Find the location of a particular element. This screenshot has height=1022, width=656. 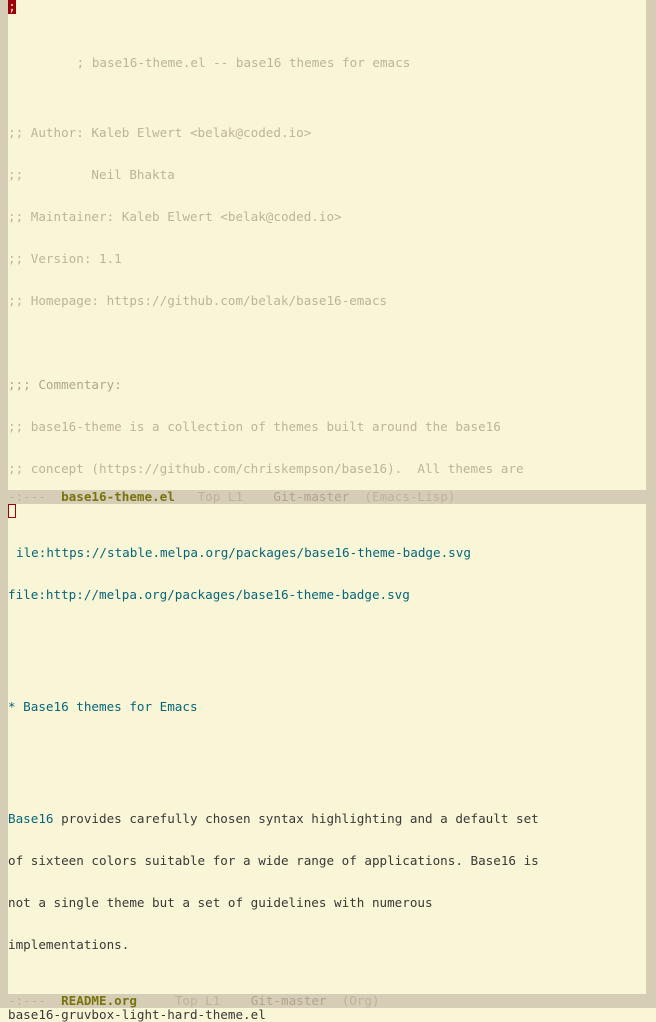

text-cursor-org is located at coordinates (12, 511).